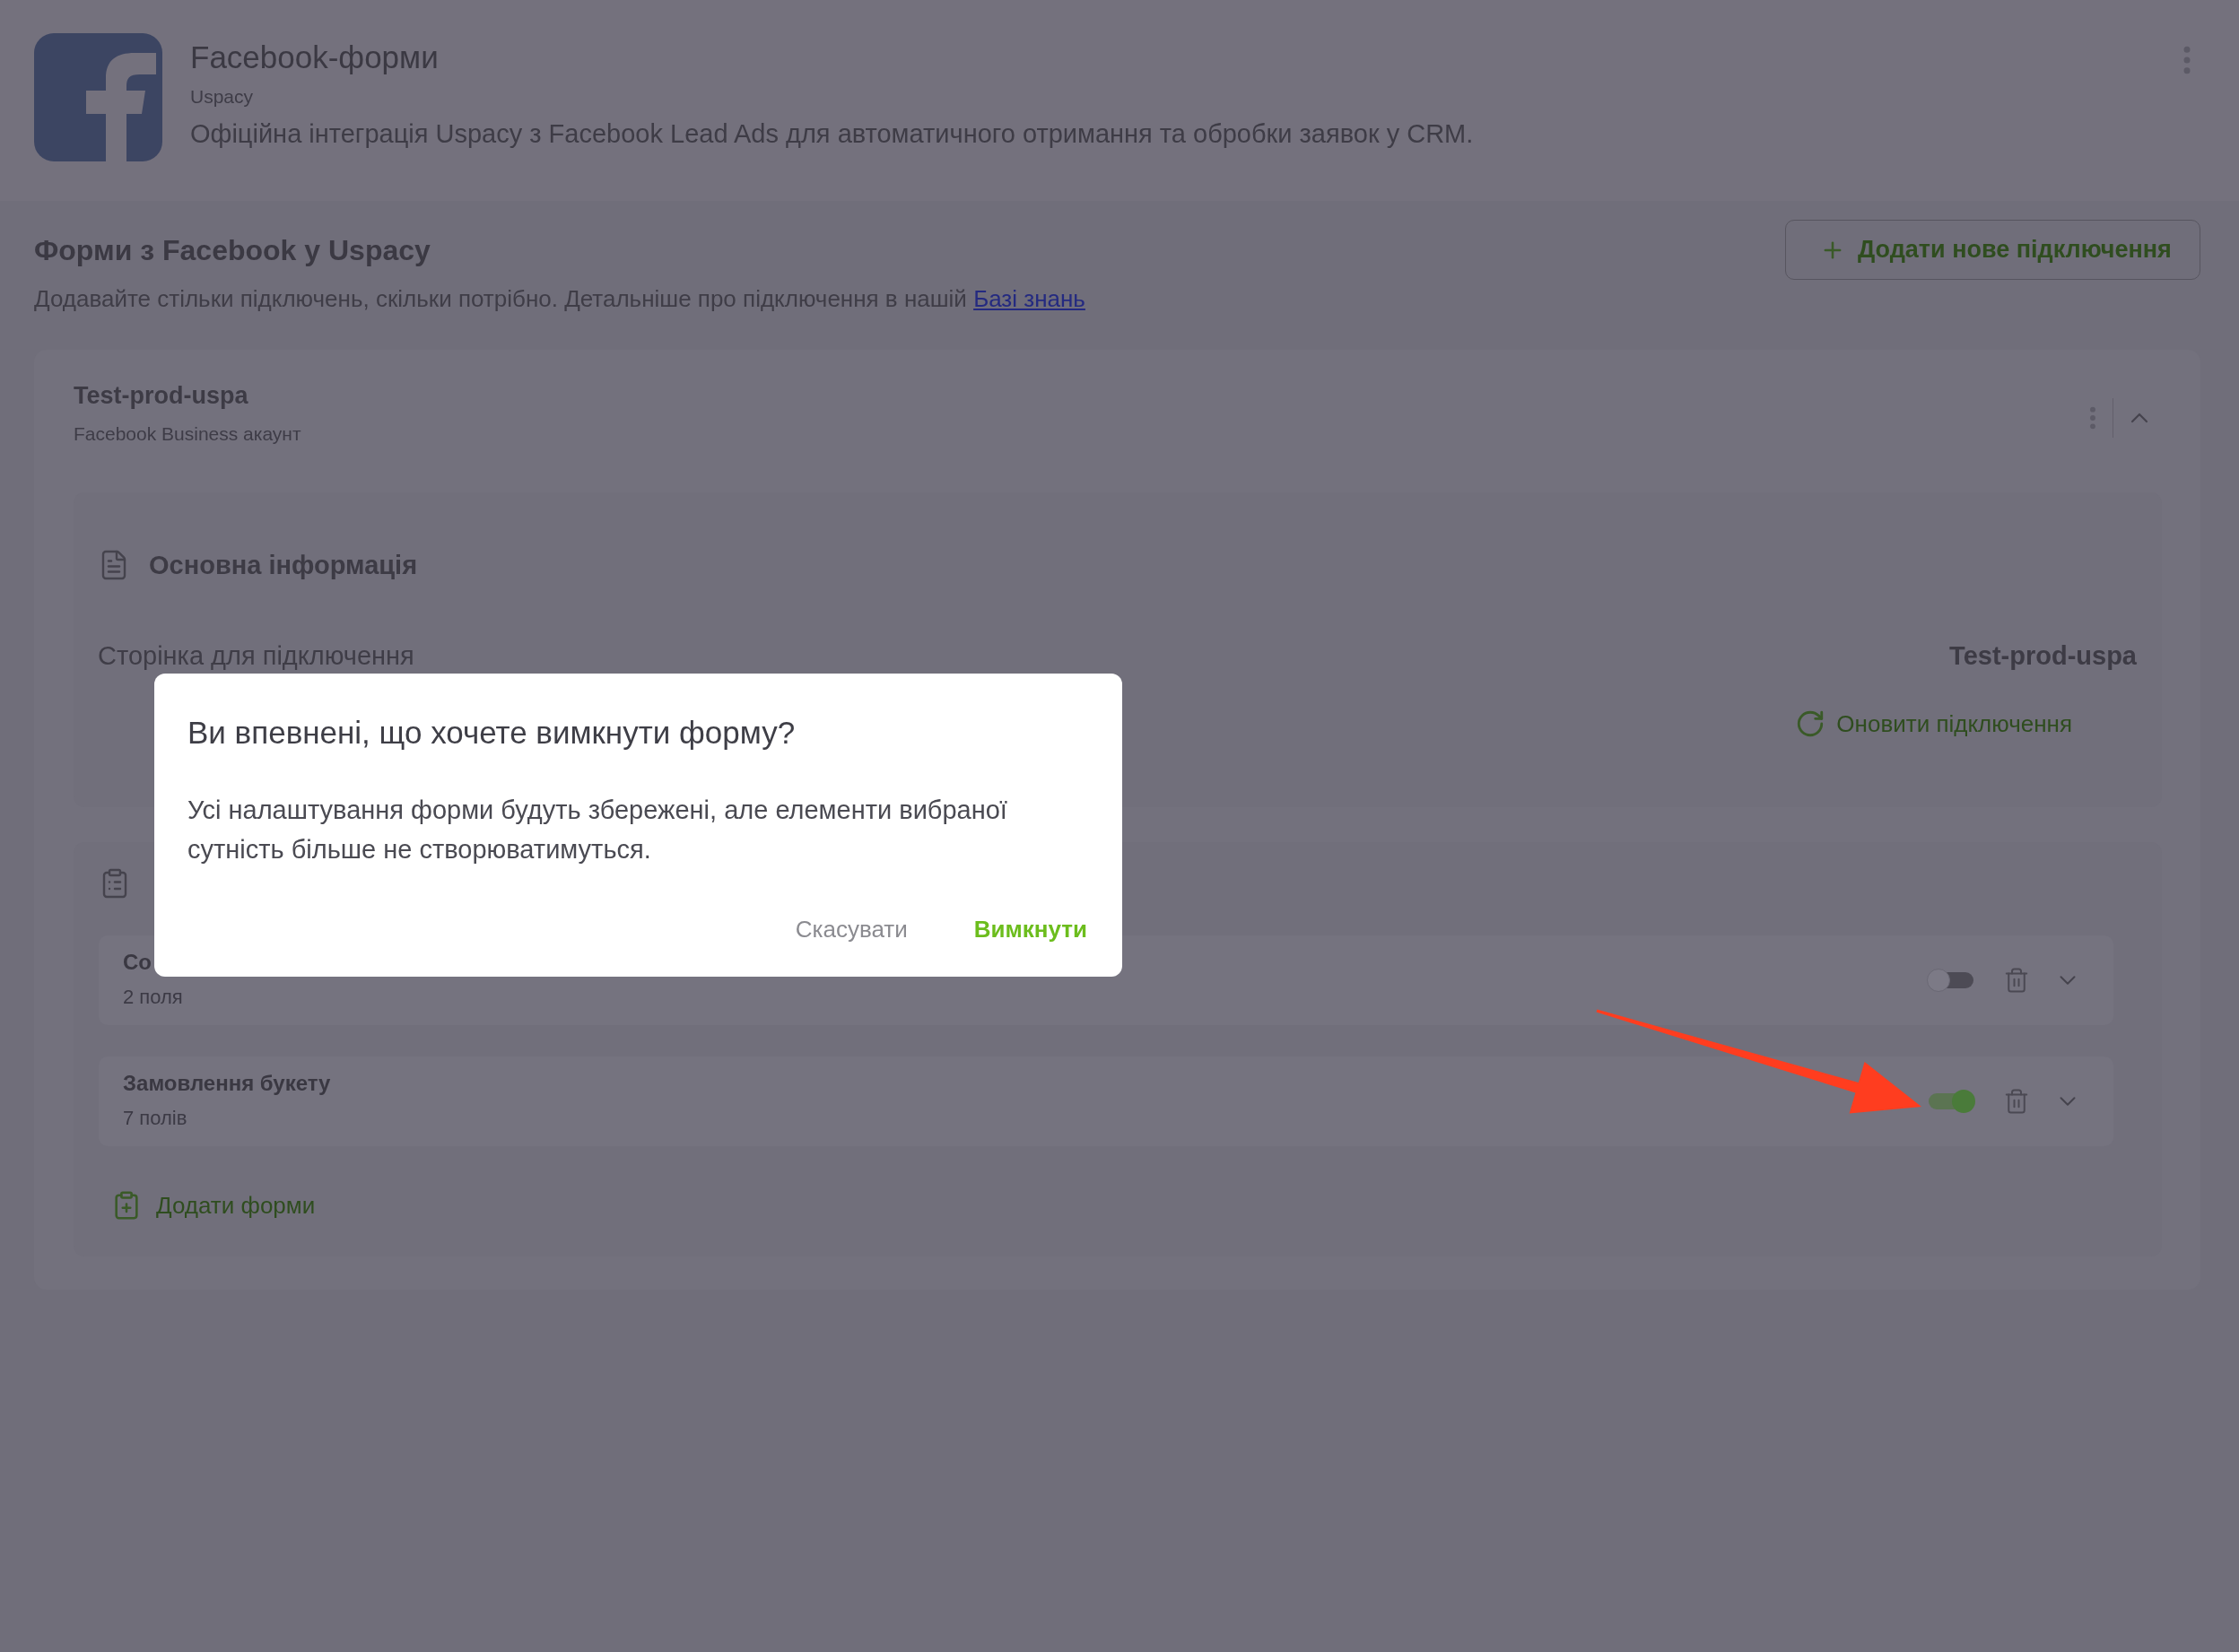 This screenshot has width=2239, height=1652. Describe the element at coordinates (1933, 724) in the screenshot. I see `refresh-connection-button: Оновити підключення` at that location.